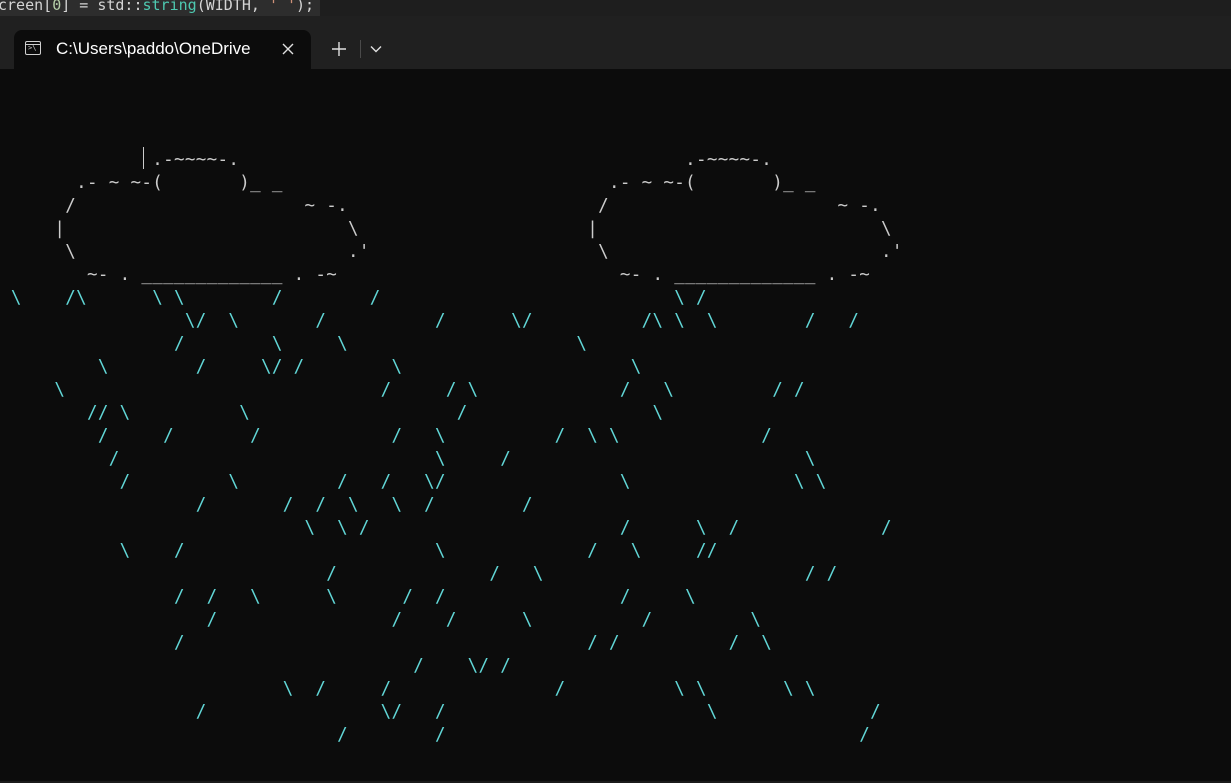 The height and width of the screenshot is (783, 1231). I want to click on titlebar-divider, so click(360, 49).